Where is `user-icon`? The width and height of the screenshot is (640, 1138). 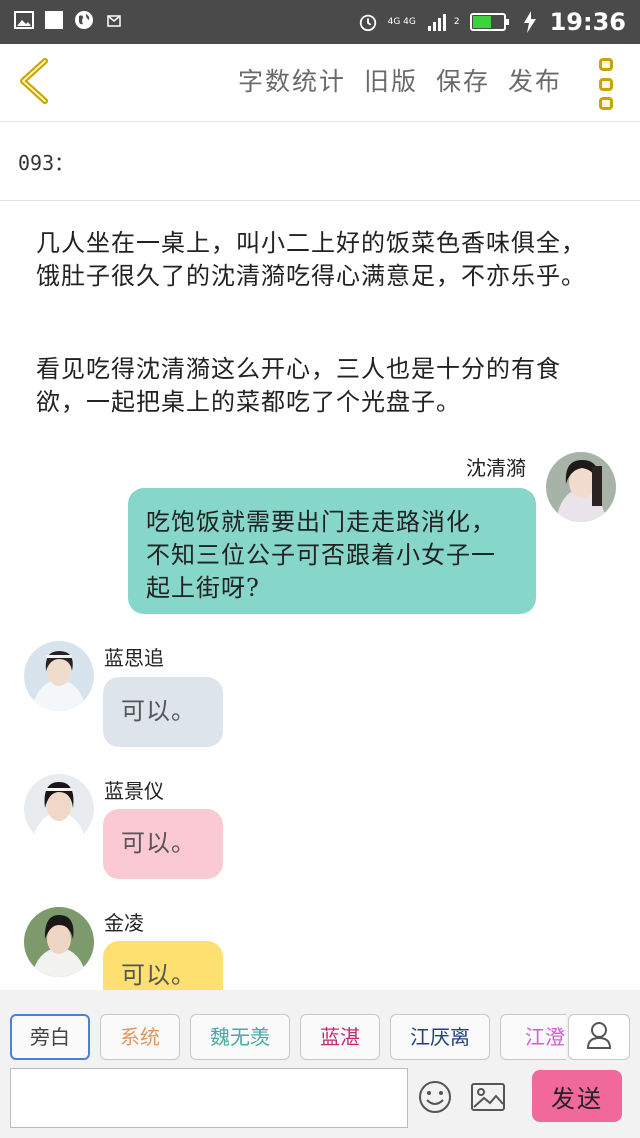 user-icon is located at coordinates (599, 1037).